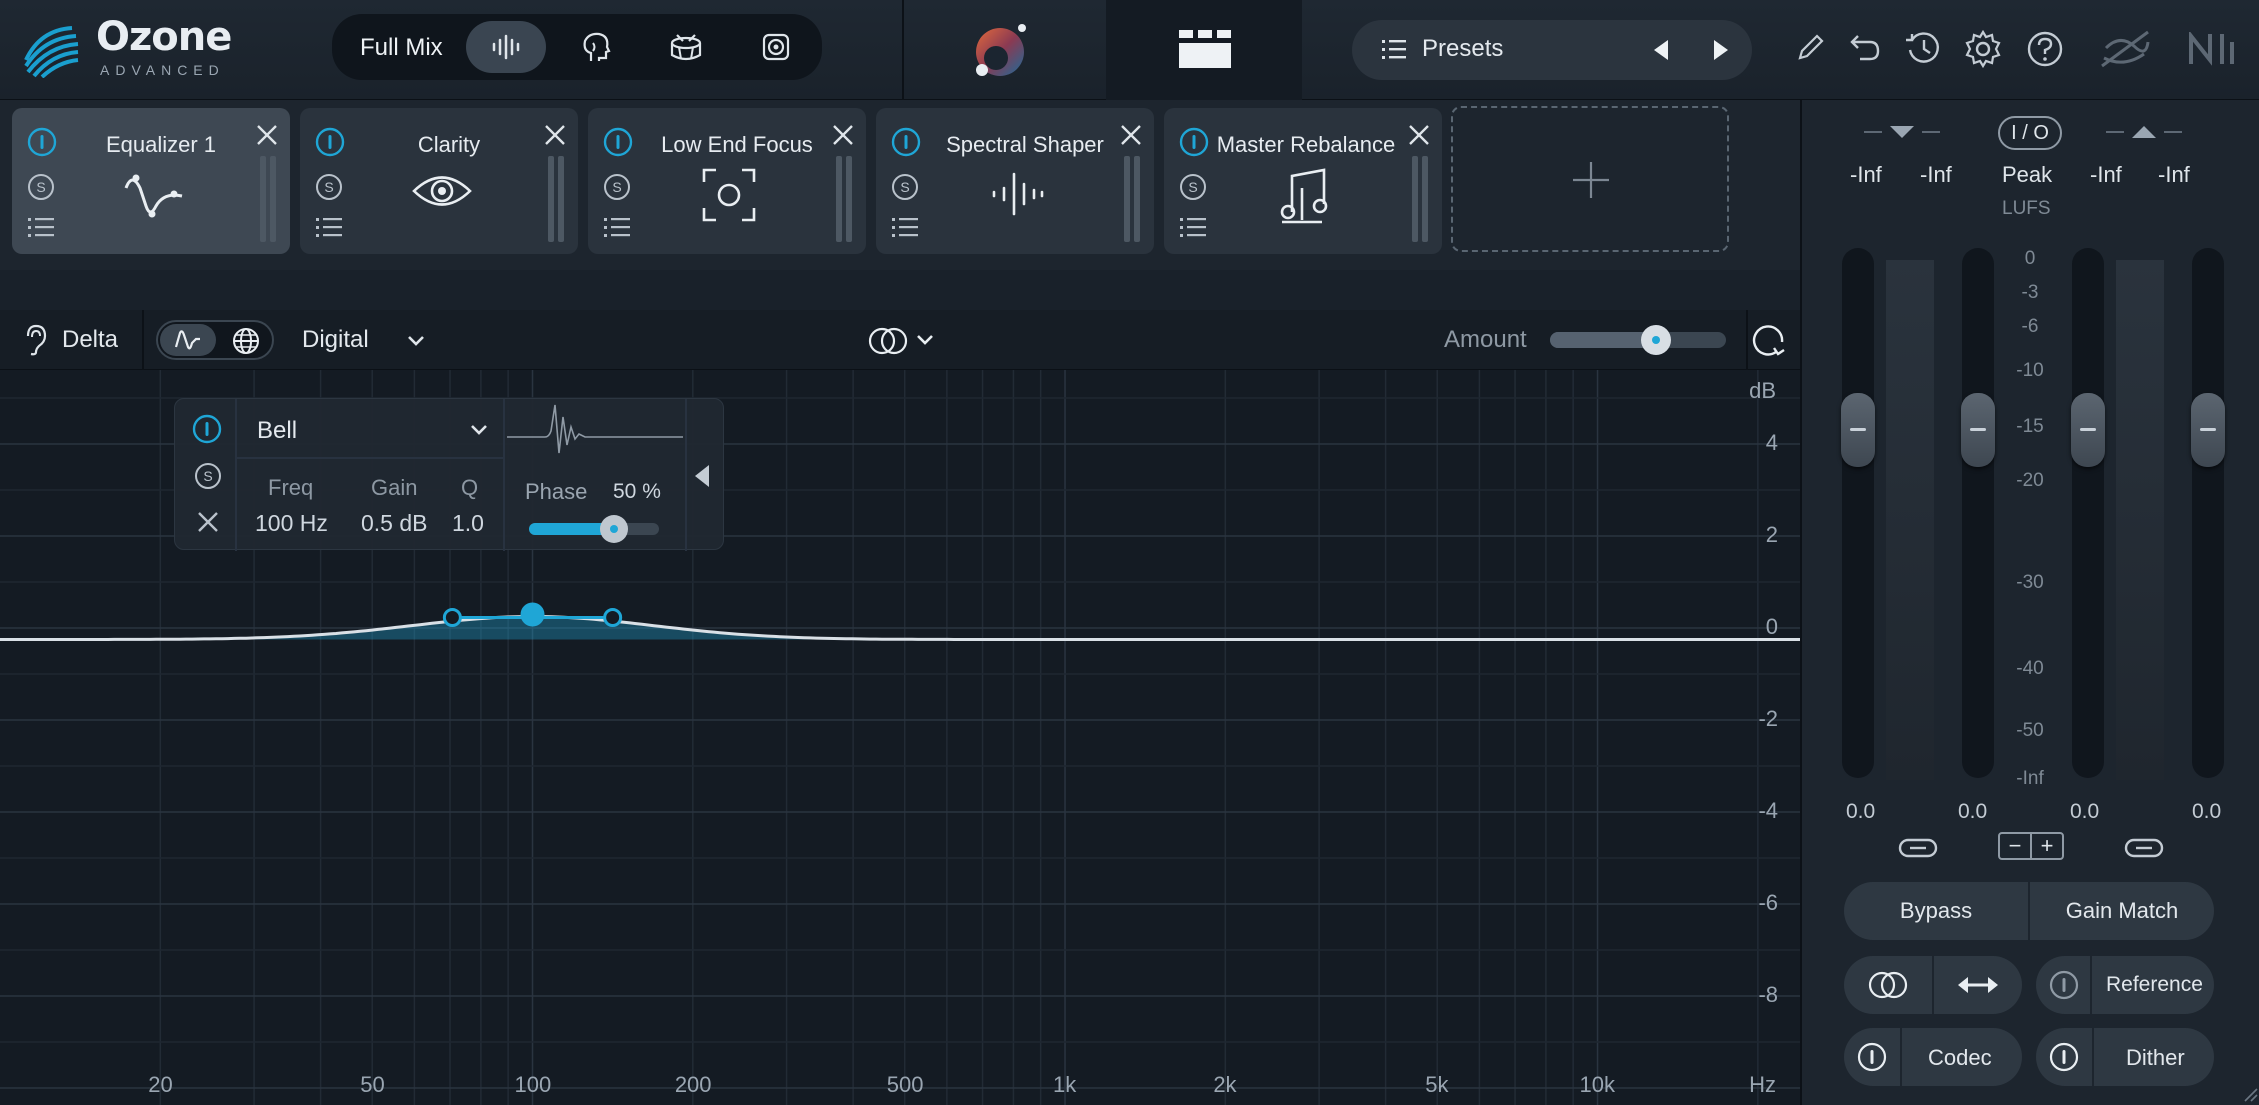  What do you see at coordinates (1462, 49) in the screenshot?
I see `presets-button: Presets` at bounding box center [1462, 49].